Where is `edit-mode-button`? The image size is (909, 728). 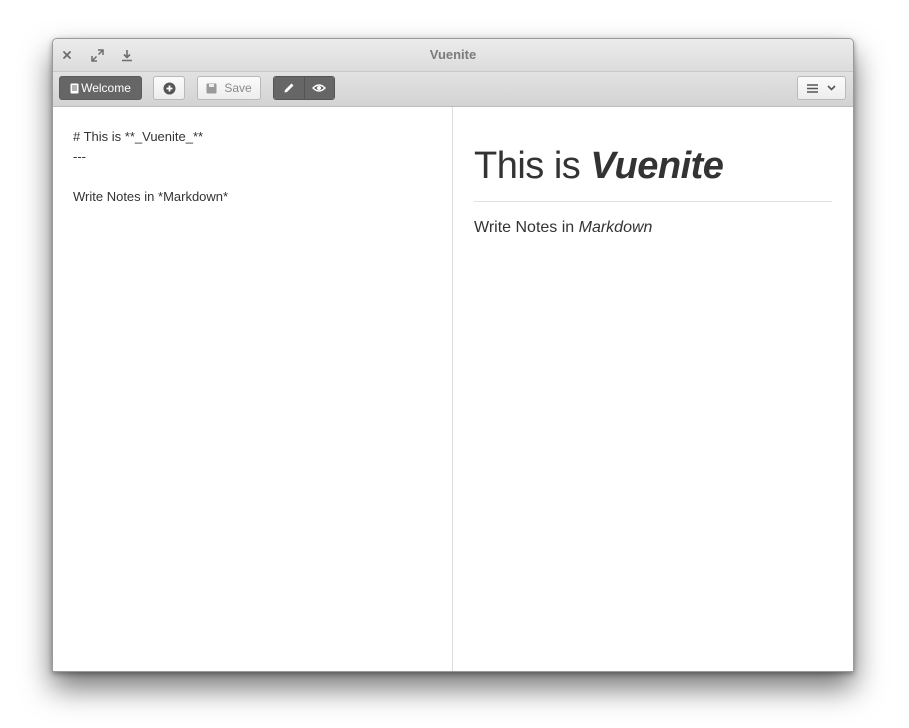 edit-mode-button is located at coordinates (289, 88).